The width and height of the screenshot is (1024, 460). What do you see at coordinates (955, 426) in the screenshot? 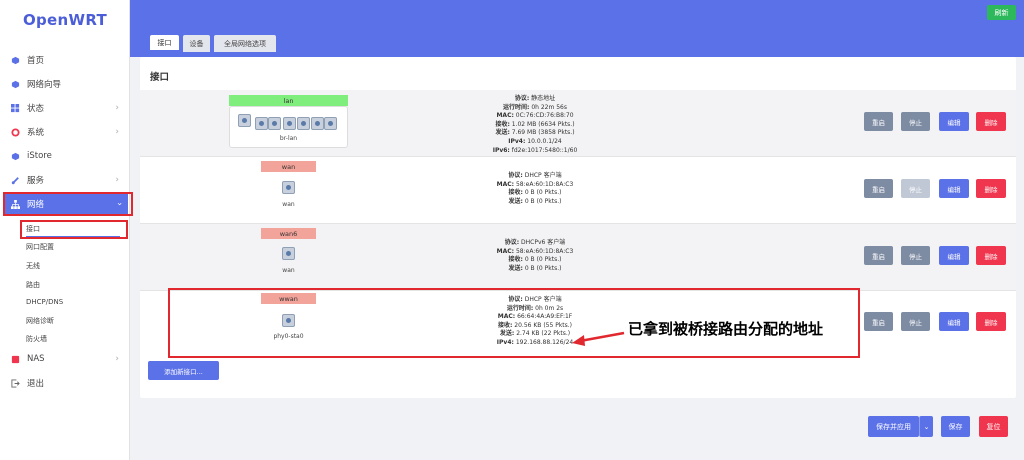
I see `save-button: 保存` at bounding box center [955, 426].